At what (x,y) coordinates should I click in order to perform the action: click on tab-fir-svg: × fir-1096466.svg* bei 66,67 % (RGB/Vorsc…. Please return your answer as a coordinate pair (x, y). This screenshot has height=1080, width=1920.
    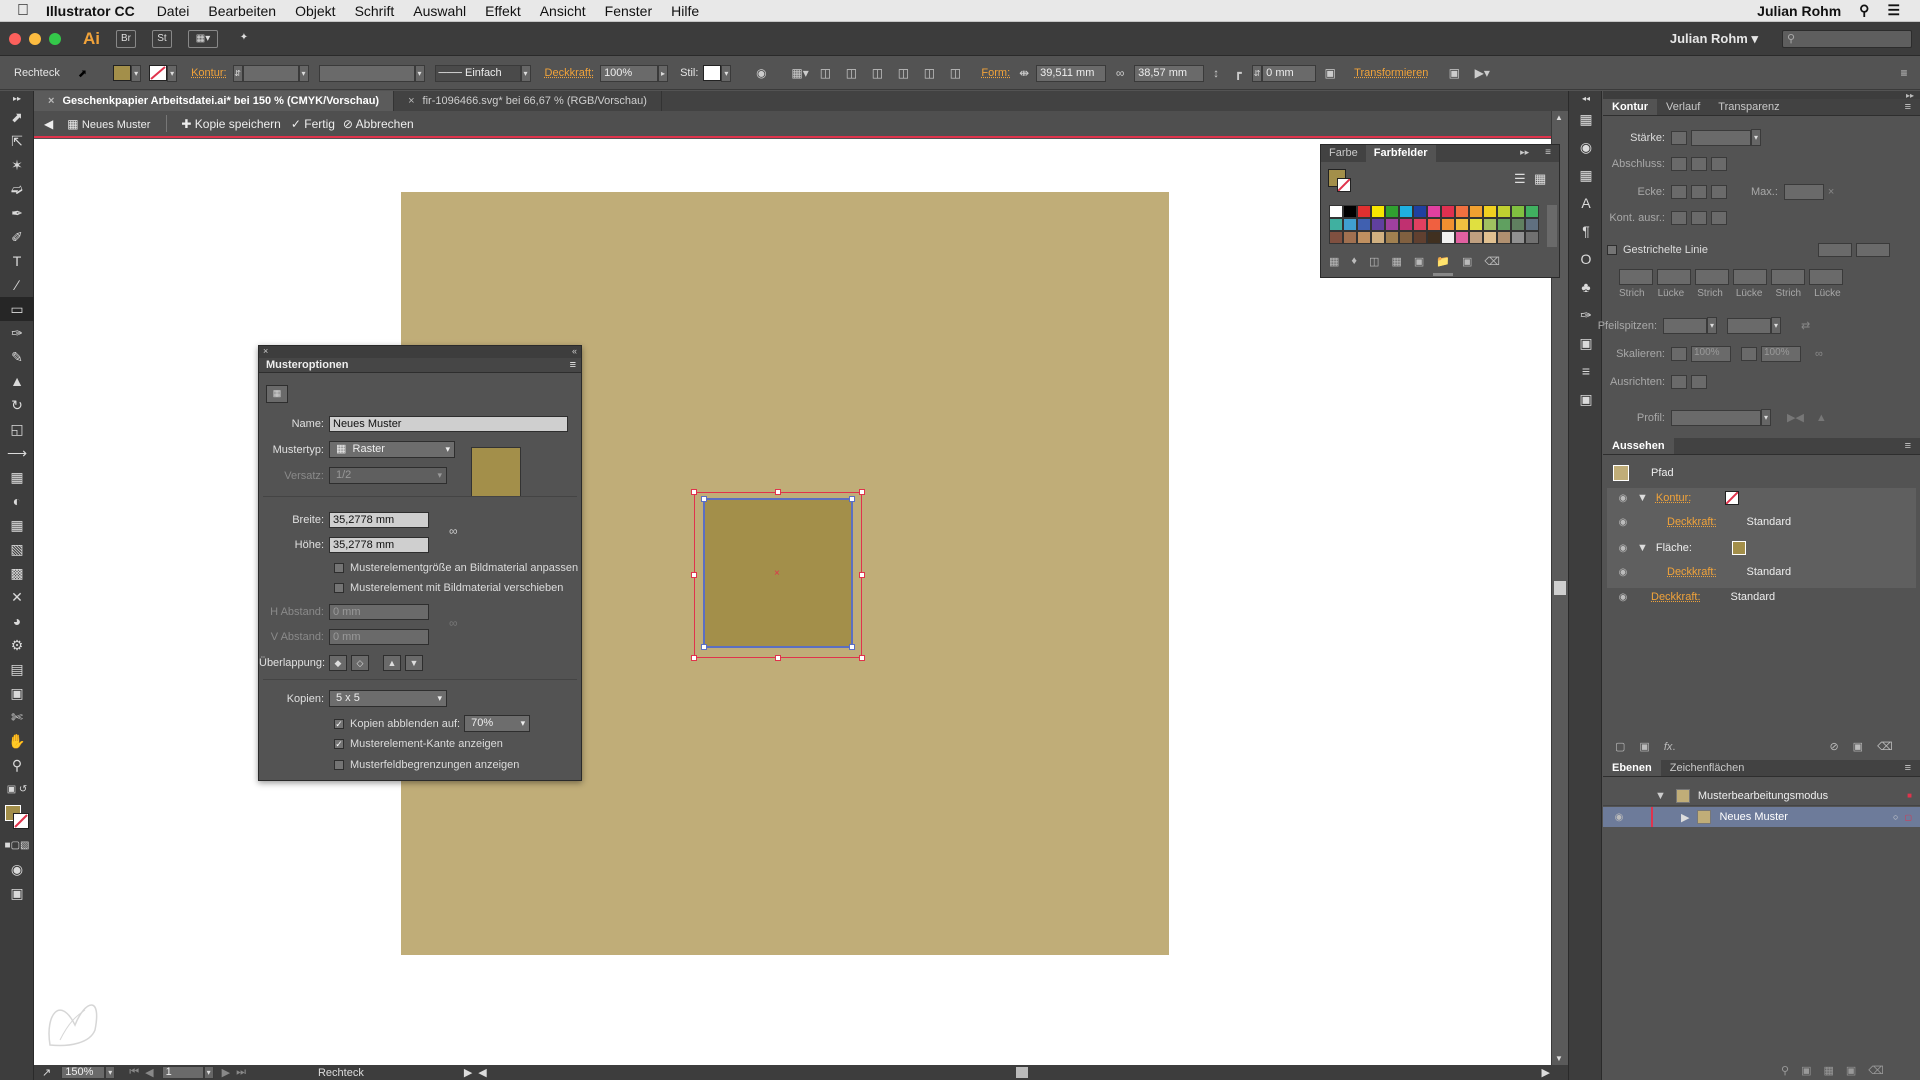
    Looking at the image, I should click on (528, 101).